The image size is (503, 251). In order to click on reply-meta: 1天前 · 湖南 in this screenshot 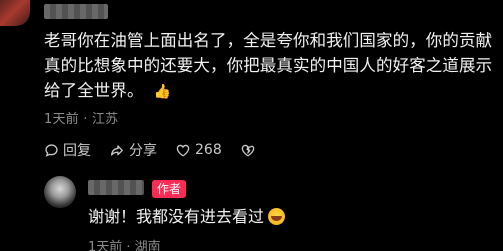, I will do `click(124, 245)`.